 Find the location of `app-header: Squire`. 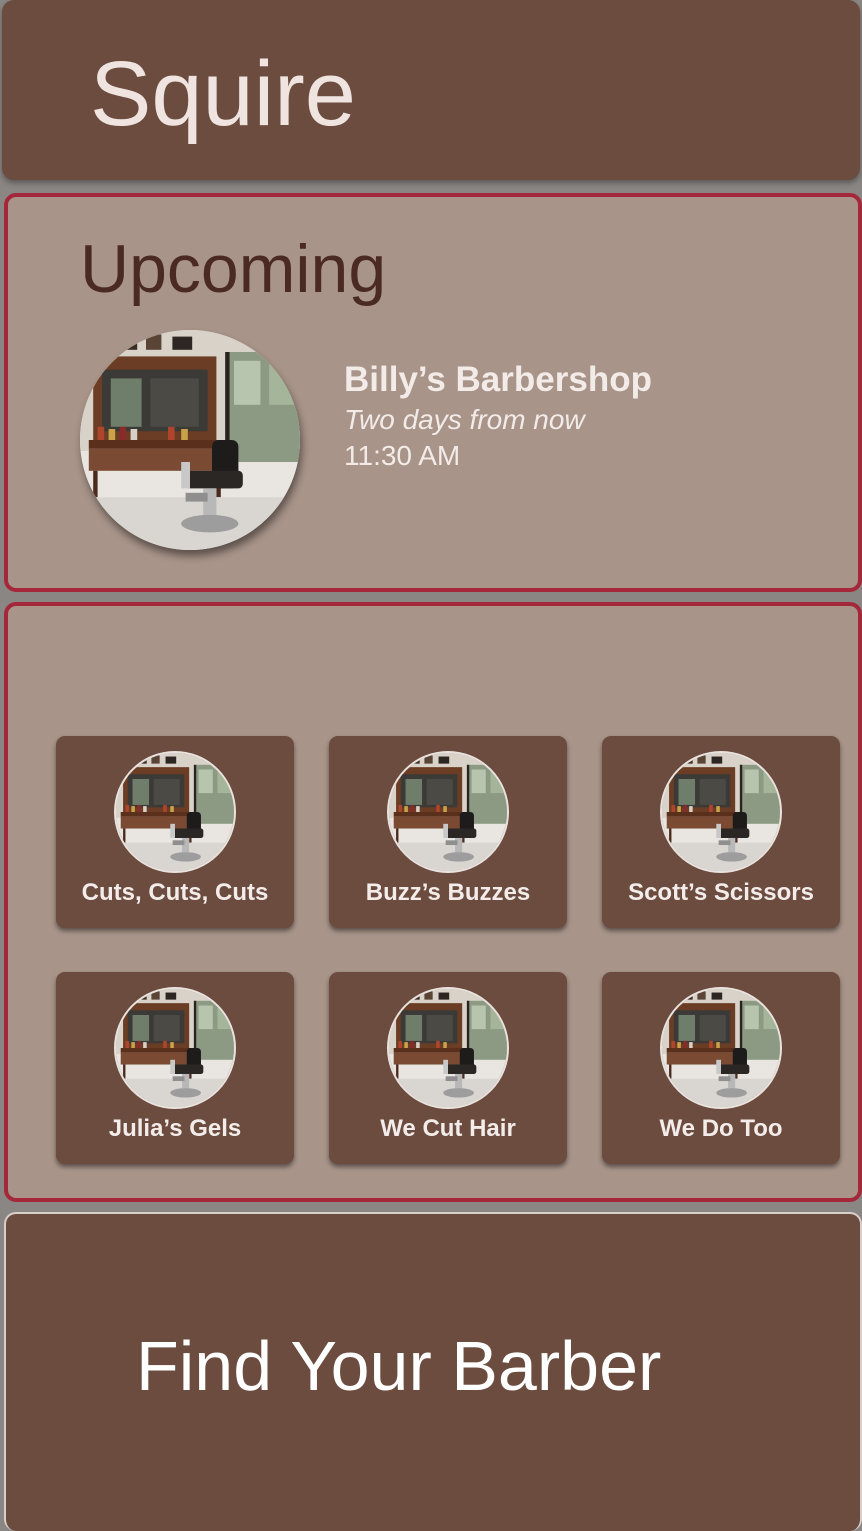

app-header: Squire is located at coordinates (431, 90).